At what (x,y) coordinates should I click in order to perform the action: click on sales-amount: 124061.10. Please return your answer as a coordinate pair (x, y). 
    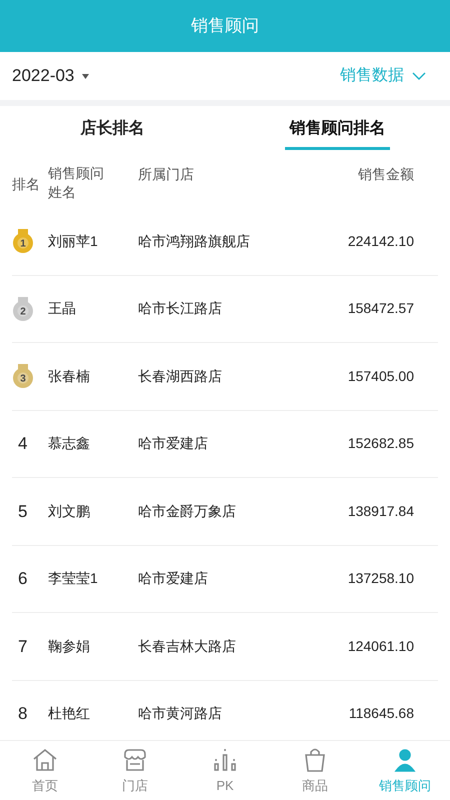
    Looking at the image, I should click on (380, 646).